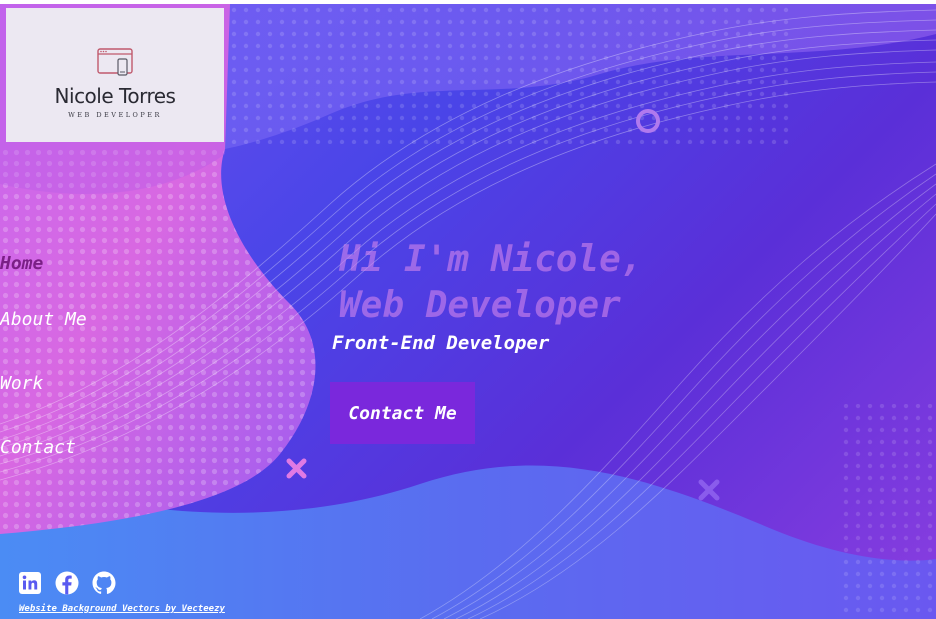 This screenshot has height=619, width=936. I want to click on linkedin-icon, so click(30, 583).